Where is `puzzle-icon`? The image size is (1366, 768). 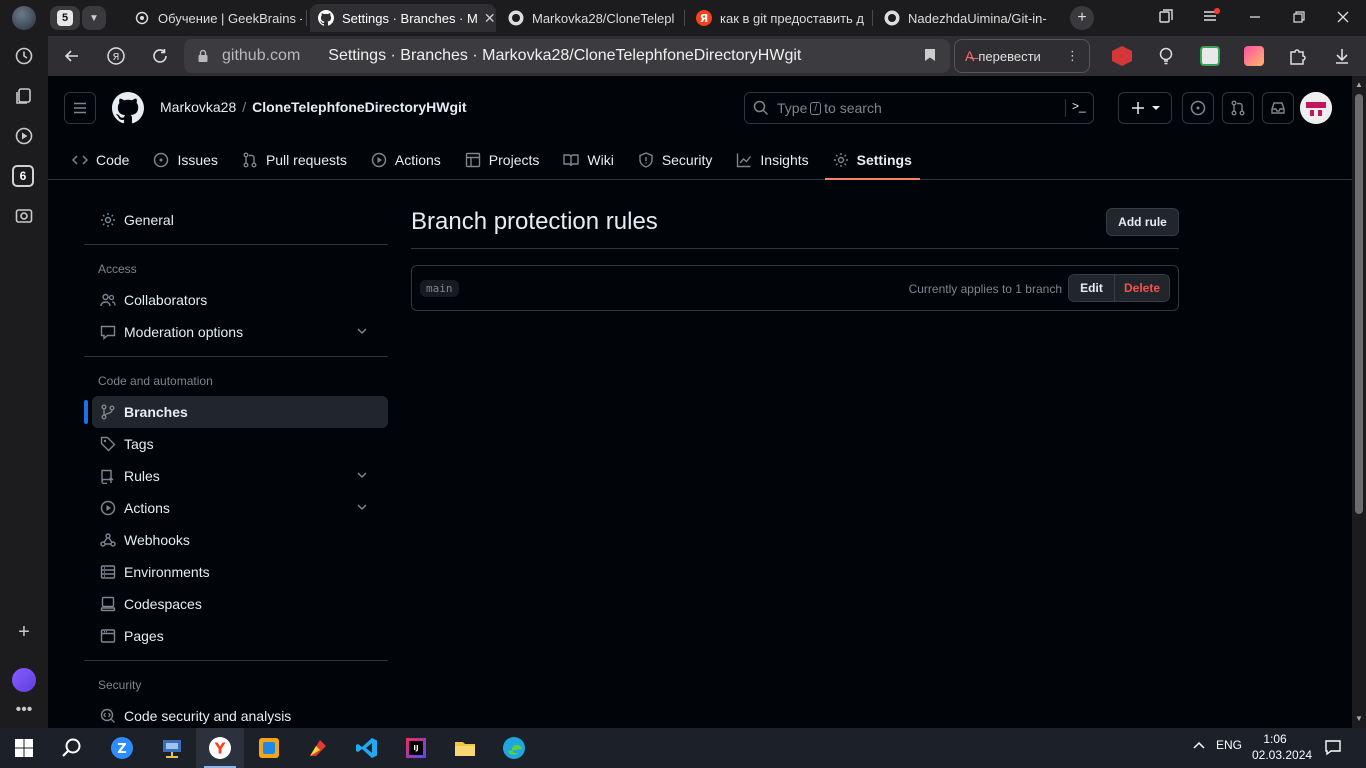
puzzle-icon is located at coordinates (1298, 56).